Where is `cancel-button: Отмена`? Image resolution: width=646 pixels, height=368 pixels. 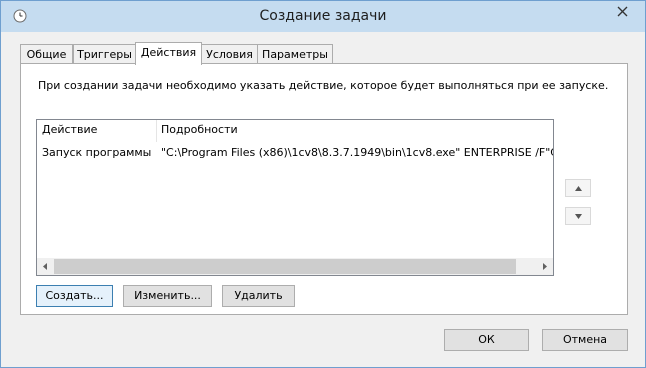
cancel-button: Отмена is located at coordinates (585, 340).